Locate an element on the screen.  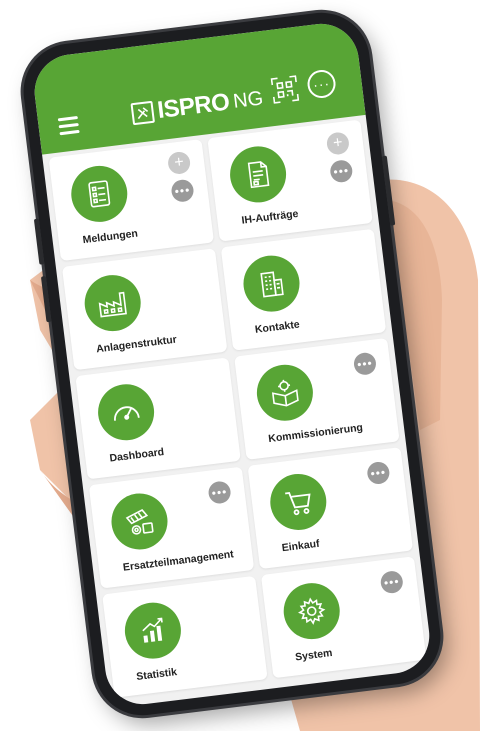
tile-label: Anlagenstruktur is located at coordinates (136, 344).